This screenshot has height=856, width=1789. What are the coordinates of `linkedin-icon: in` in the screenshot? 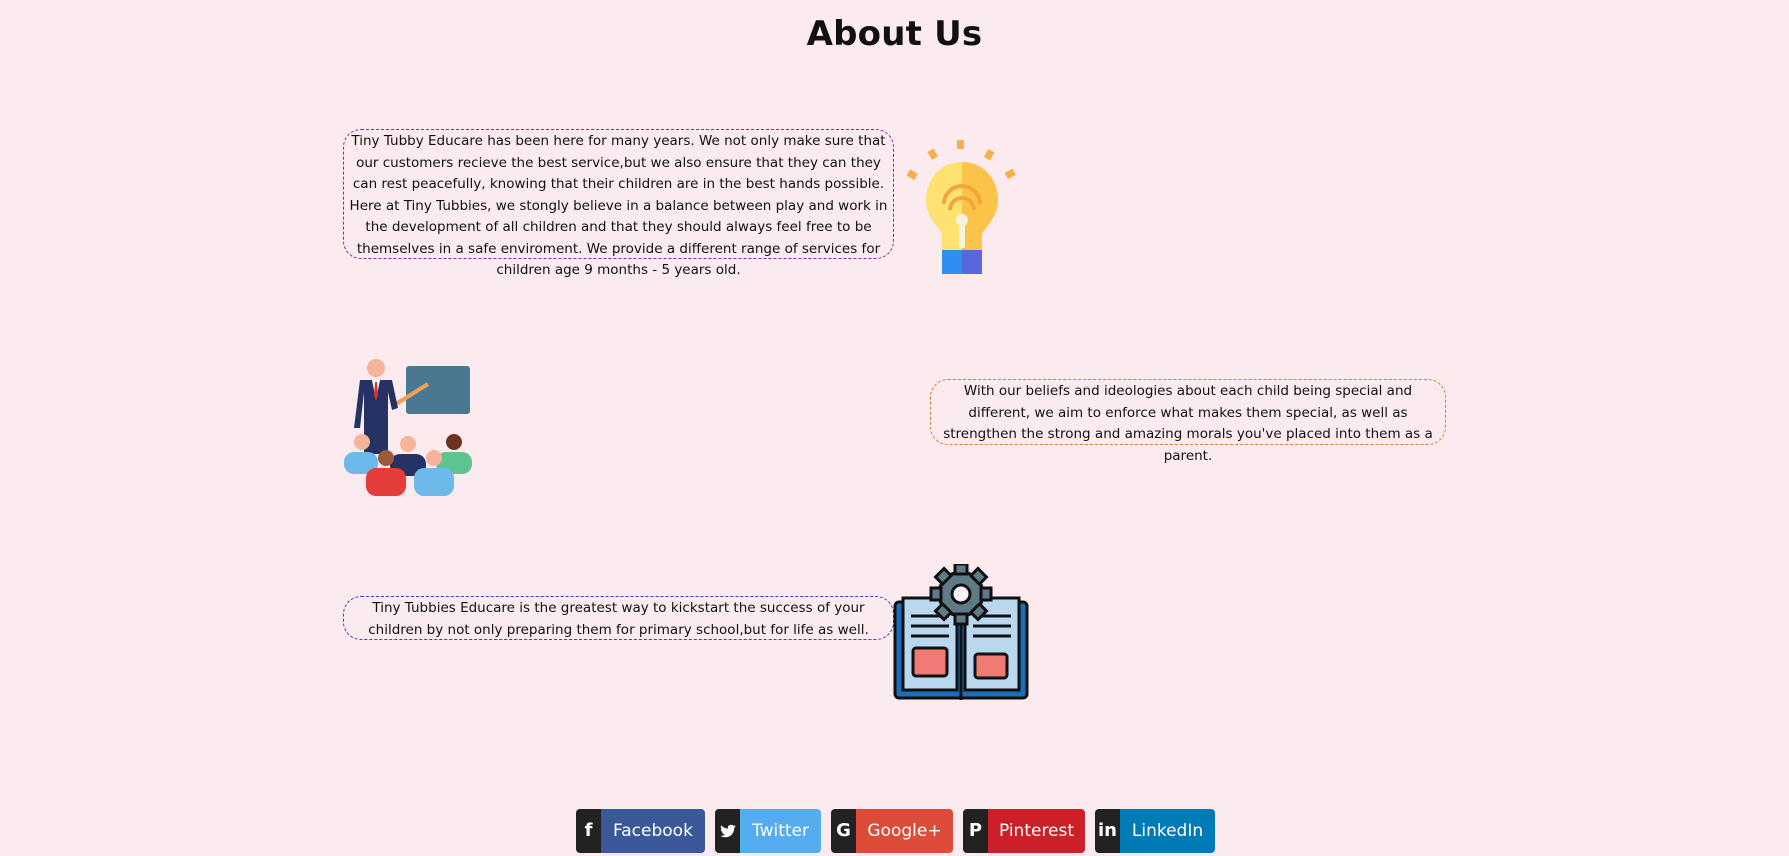 It's located at (1107, 831).